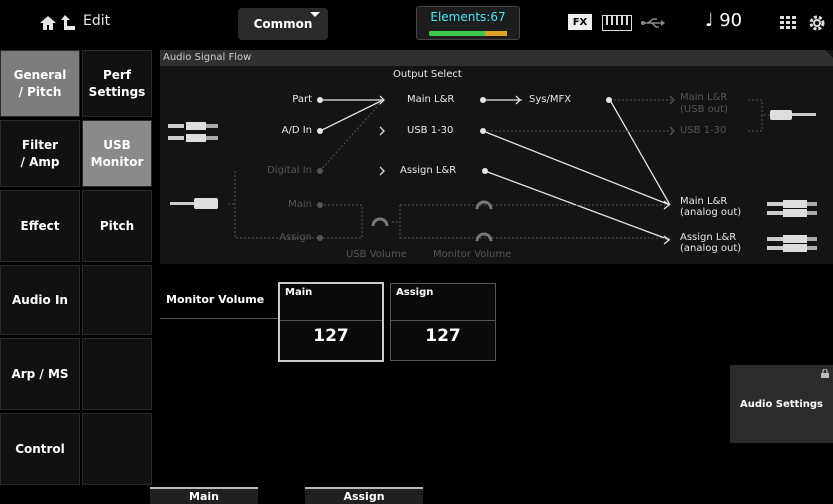  I want to click on input-digital-in: Digital In, so click(289, 170).